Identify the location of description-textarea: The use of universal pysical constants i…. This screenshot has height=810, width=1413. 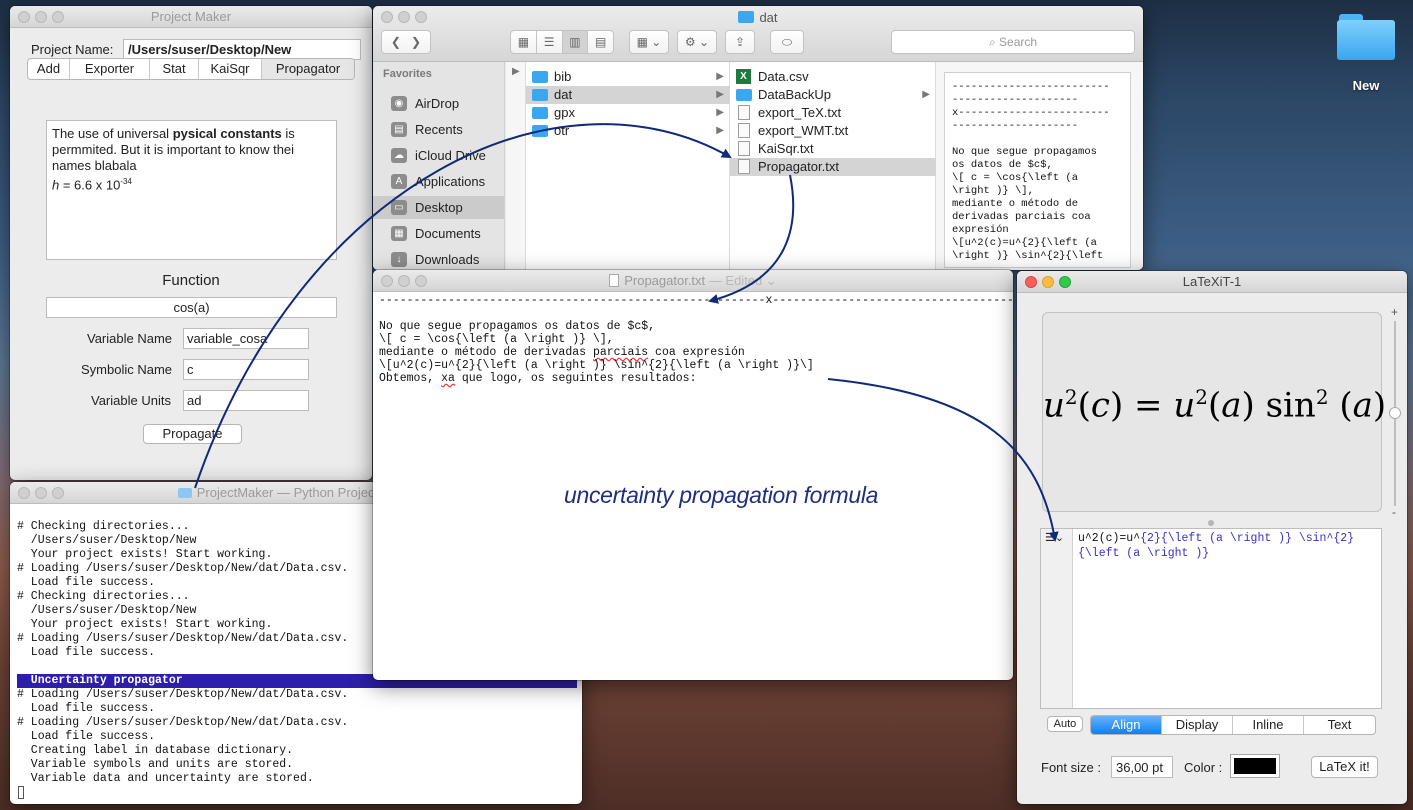
(191, 190).